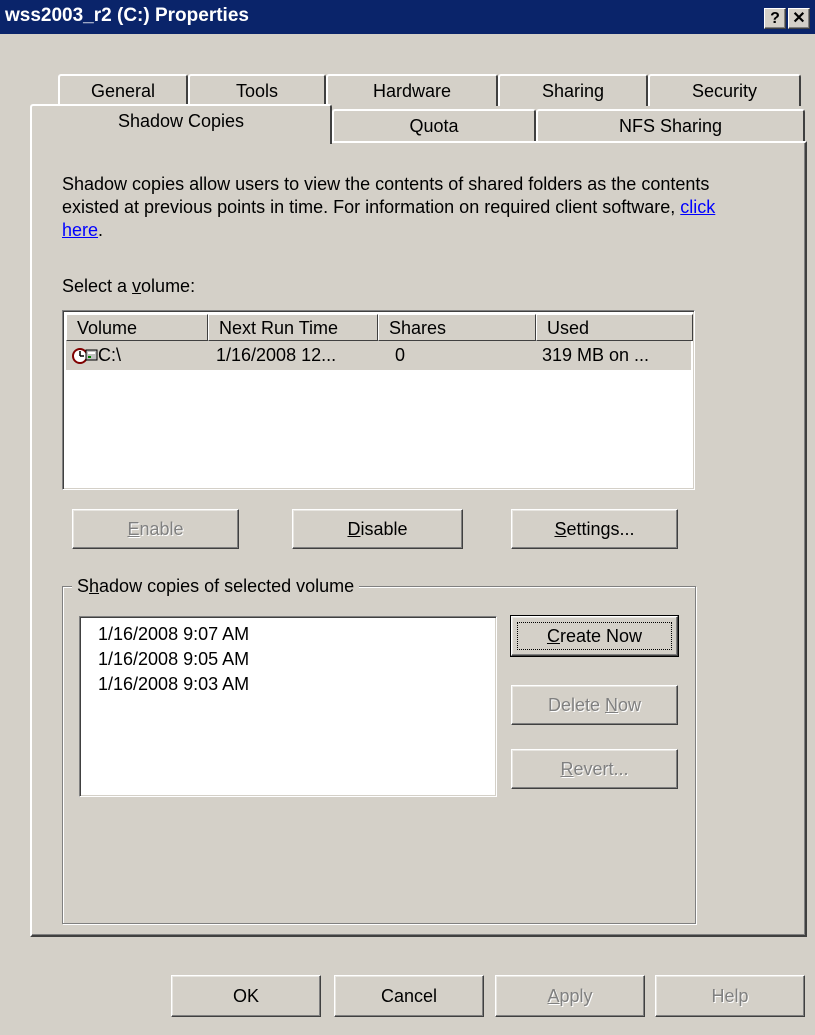 This screenshot has height=1035, width=815. What do you see at coordinates (568, 328) in the screenshot?
I see `column-label: Used` at bounding box center [568, 328].